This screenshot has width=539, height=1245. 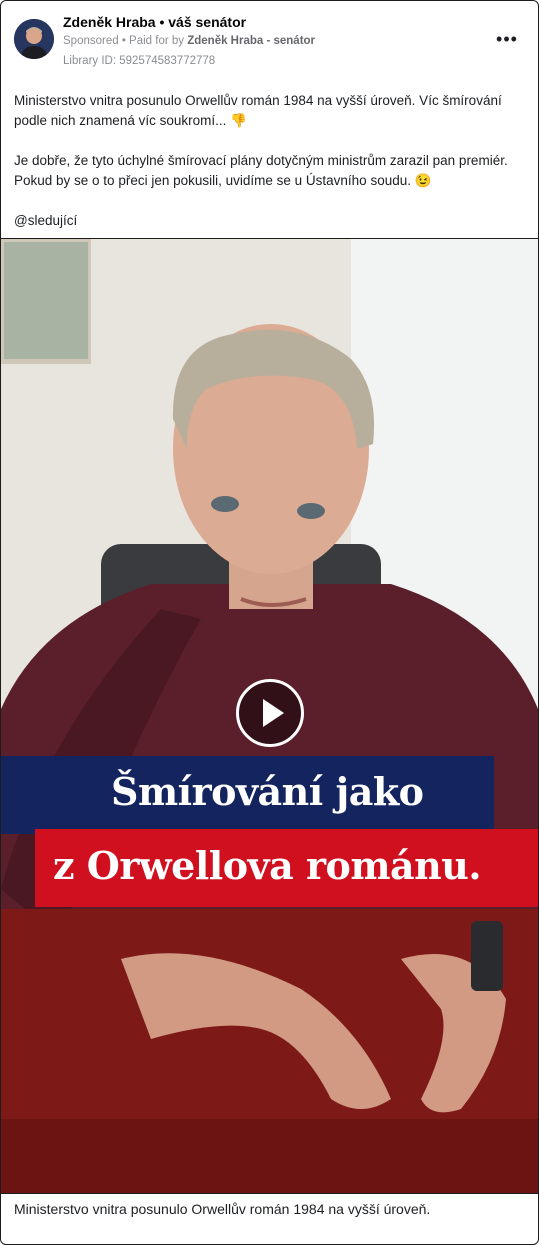 What do you see at coordinates (153, 41) in the screenshot?
I see `paid-for-prefix: • Paid for by` at bounding box center [153, 41].